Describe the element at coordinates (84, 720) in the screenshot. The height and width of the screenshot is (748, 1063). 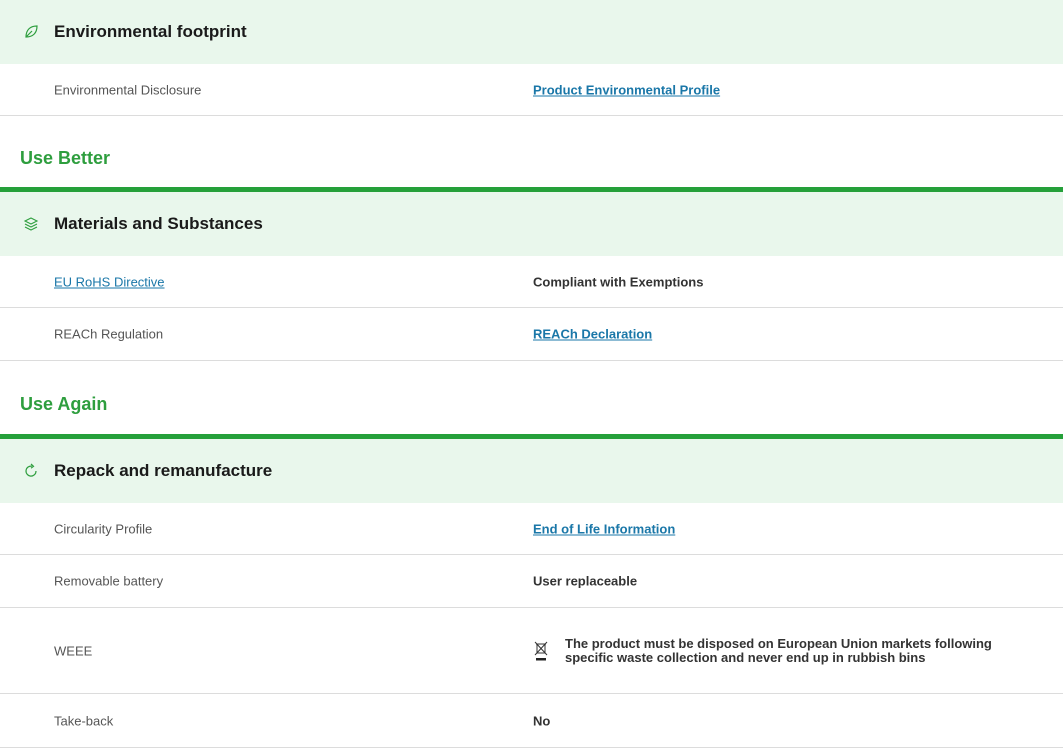
I see `row-label: Take-back` at that location.